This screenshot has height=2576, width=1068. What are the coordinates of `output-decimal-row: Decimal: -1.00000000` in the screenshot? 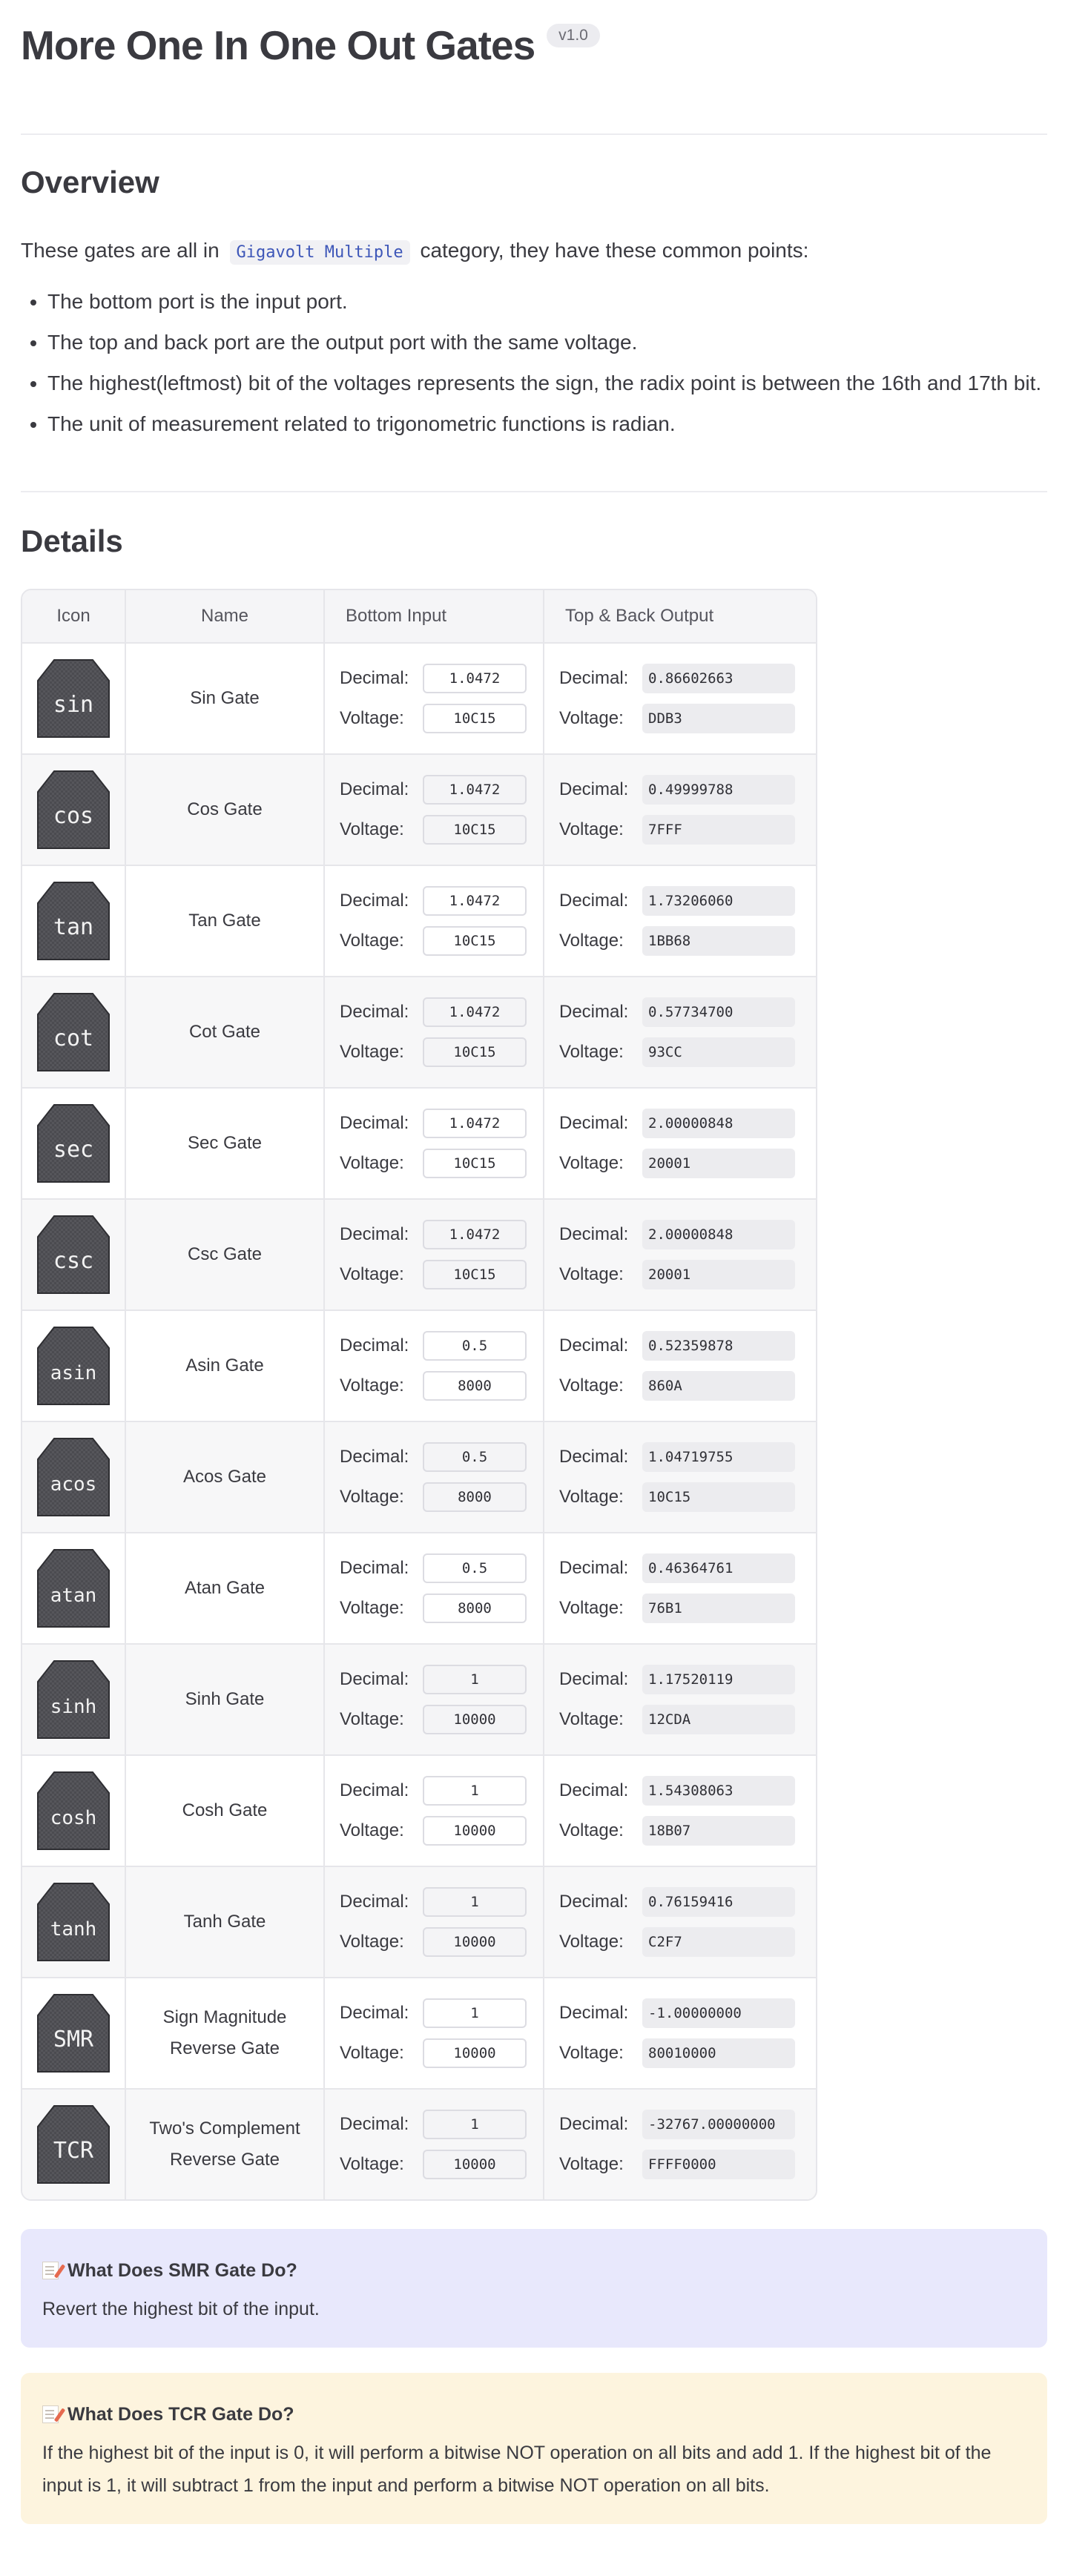 It's located at (687, 2013).